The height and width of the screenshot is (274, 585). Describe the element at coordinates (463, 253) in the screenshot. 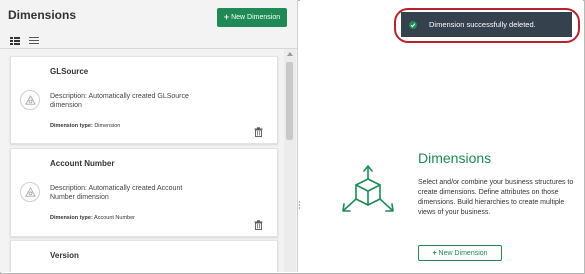

I see `empty-state-button-label: New Dimension` at that location.